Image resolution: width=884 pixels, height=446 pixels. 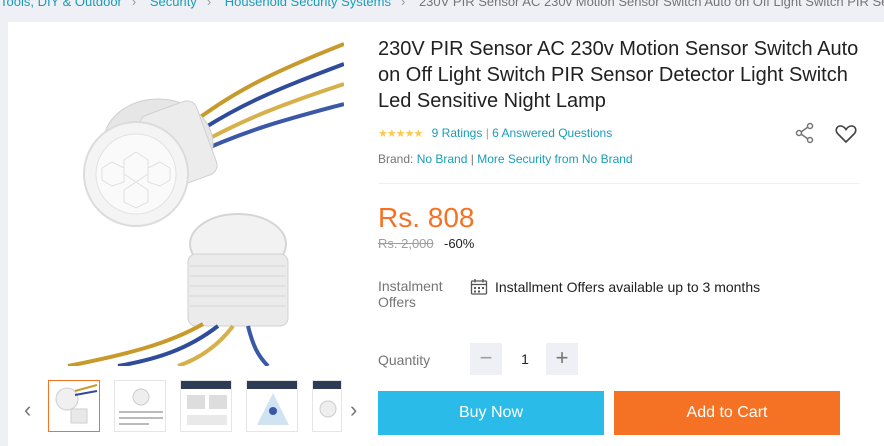 I want to click on answered-questions-link: 6 Answered Questions, so click(x=552, y=133).